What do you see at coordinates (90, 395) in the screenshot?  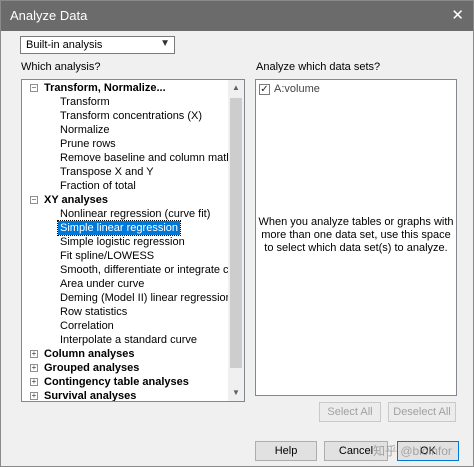 I see `tree-category-survival: Survival analyses` at bounding box center [90, 395].